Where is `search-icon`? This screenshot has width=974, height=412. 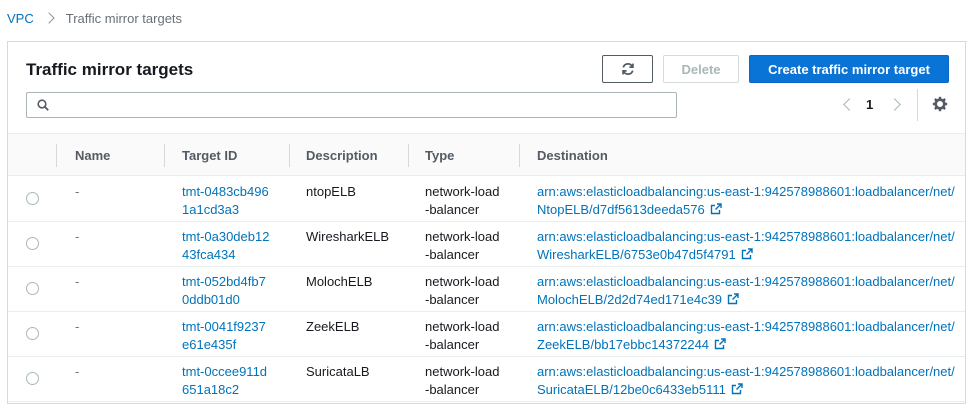 search-icon is located at coordinates (43, 105).